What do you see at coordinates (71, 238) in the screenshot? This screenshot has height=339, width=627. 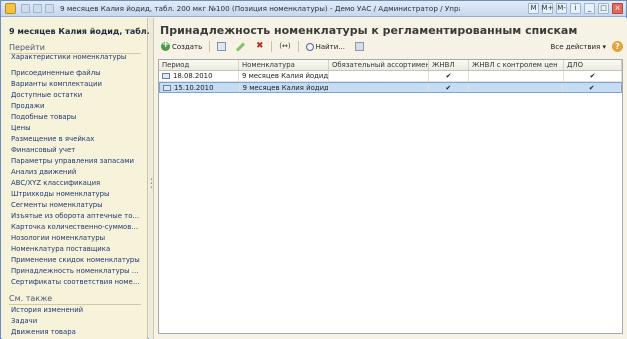 I see `nav-item-nosologies: Нозологии номенклатуры` at bounding box center [71, 238].